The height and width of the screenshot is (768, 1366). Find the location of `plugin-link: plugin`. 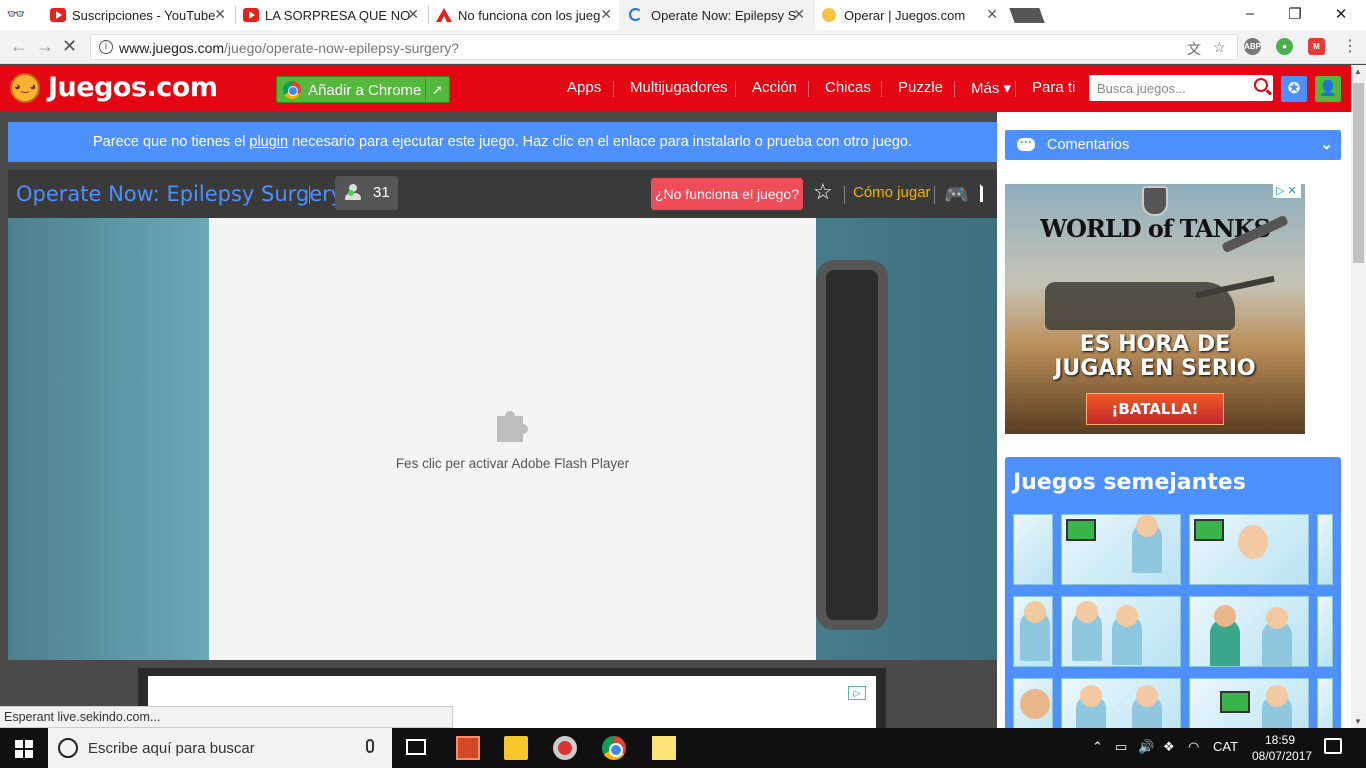

plugin-link: plugin is located at coordinates (268, 142).